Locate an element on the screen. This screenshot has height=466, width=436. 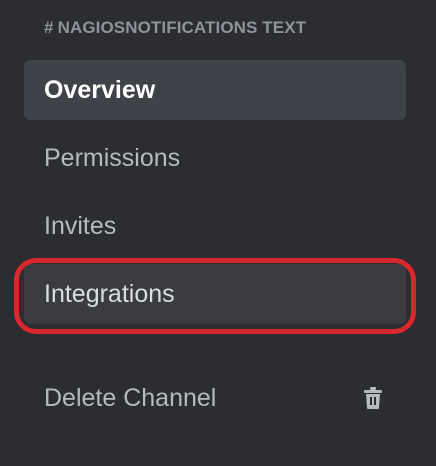
sidebar-item-overview: Overview is located at coordinates (215, 90).